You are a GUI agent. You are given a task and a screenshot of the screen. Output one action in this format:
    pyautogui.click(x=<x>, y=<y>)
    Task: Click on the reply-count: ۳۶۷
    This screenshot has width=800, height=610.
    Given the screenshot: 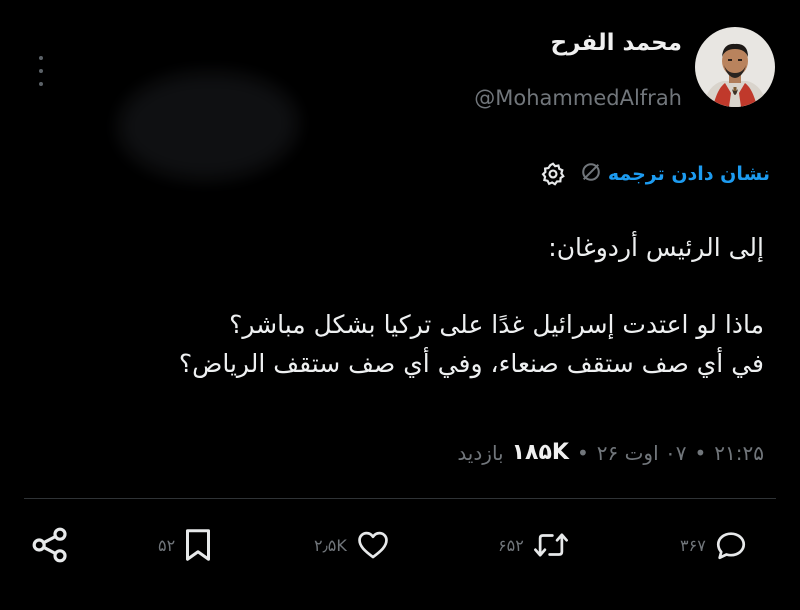 What is the action you would take?
    pyautogui.click(x=693, y=545)
    